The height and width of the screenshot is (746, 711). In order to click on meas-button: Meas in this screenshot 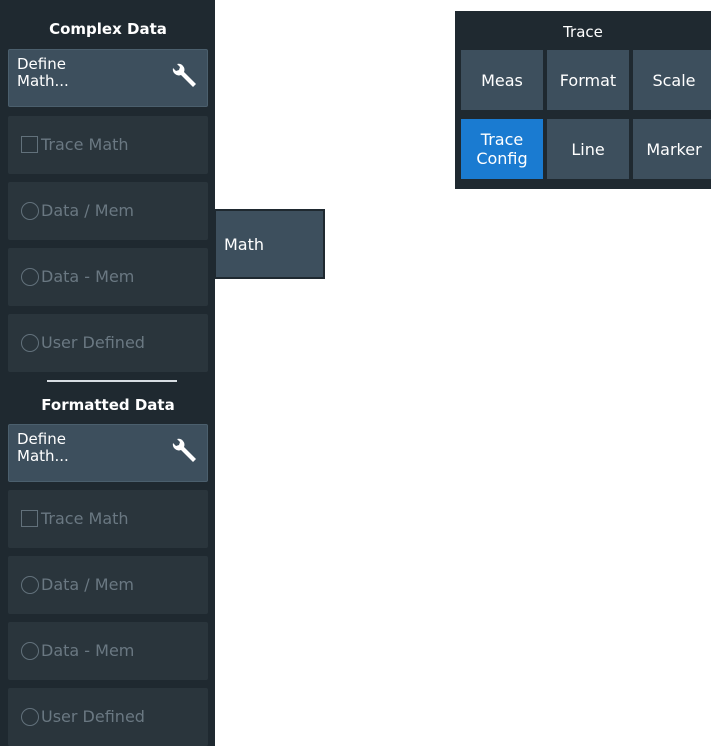, I will do `click(502, 80)`.